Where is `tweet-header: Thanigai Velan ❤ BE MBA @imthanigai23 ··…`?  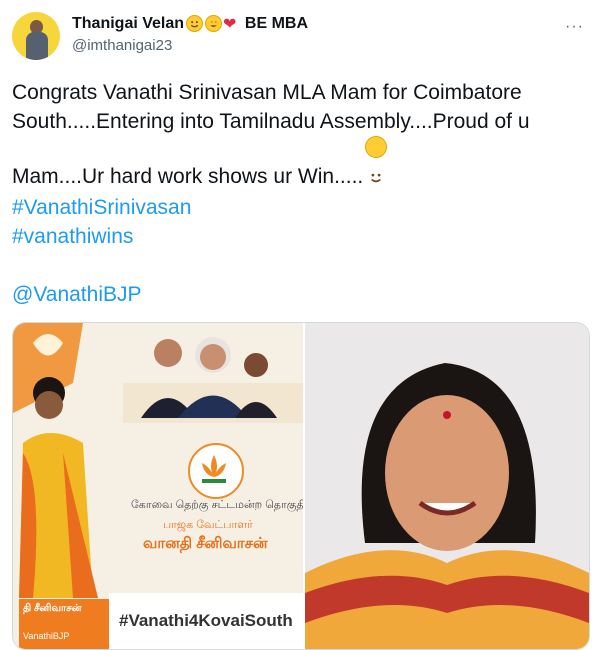 tweet-header: Thanigai Velan ❤ BE MBA @imthanigai23 ··… is located at coordinates (300, 37).